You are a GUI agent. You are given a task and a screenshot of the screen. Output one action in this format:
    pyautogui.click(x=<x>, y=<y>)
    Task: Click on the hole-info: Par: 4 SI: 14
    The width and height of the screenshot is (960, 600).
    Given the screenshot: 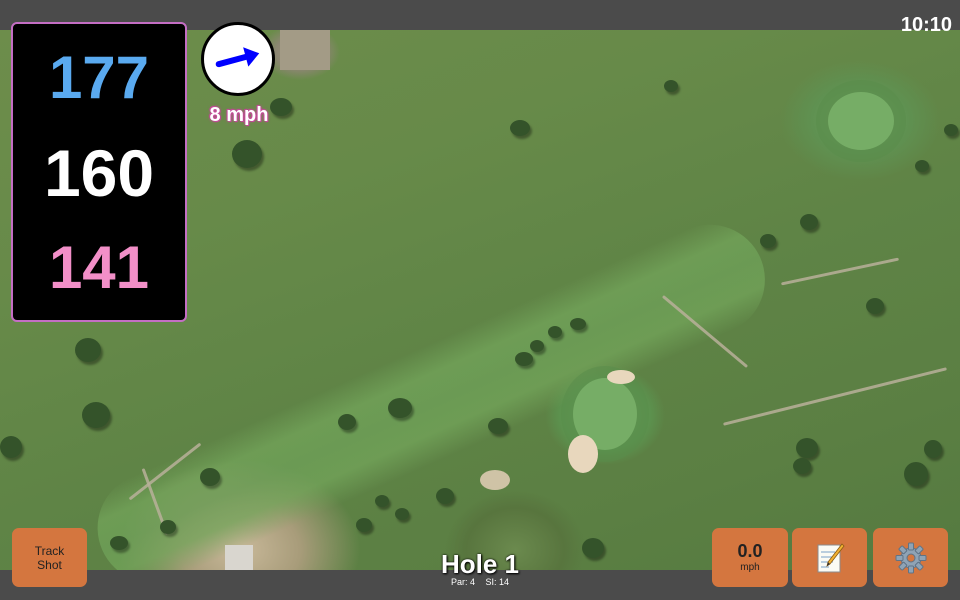 What is the action you would take?
    pyautogui.click(x=480, y=582)
    